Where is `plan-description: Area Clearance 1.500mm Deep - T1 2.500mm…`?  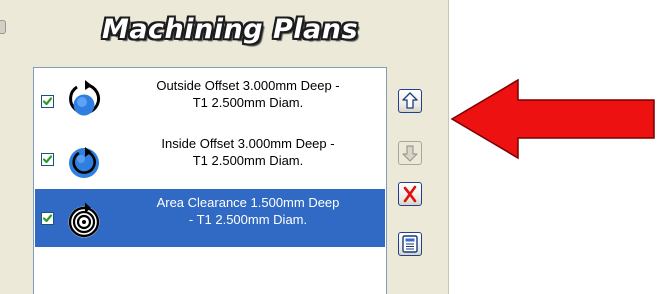 plan-description: Area Clearance 1.500mm Deep - T1 2.500mm… is located at coordinates (248, 211).